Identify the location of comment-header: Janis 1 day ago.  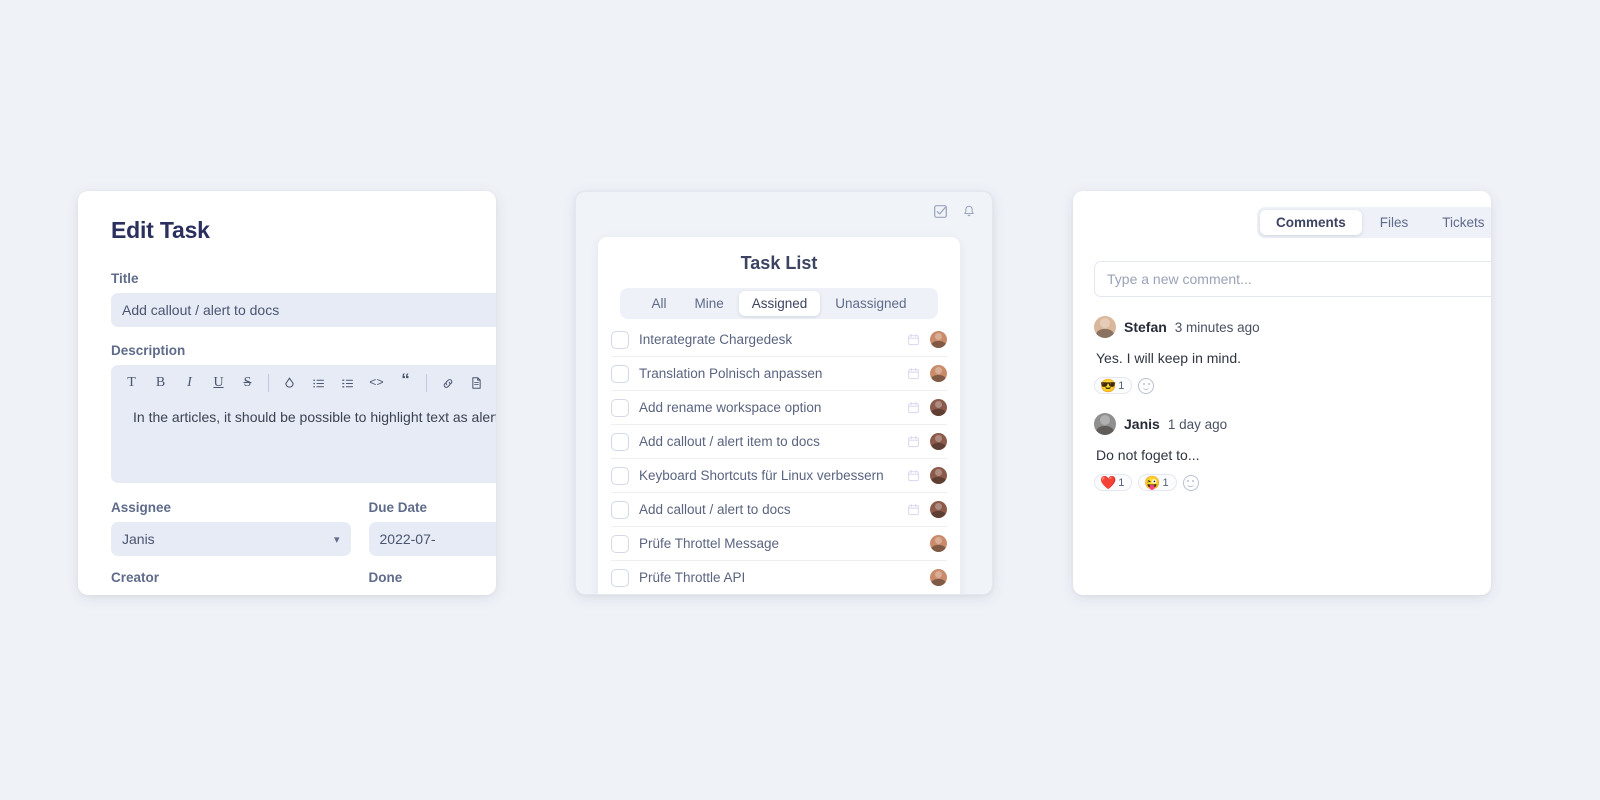
(1292, 424).